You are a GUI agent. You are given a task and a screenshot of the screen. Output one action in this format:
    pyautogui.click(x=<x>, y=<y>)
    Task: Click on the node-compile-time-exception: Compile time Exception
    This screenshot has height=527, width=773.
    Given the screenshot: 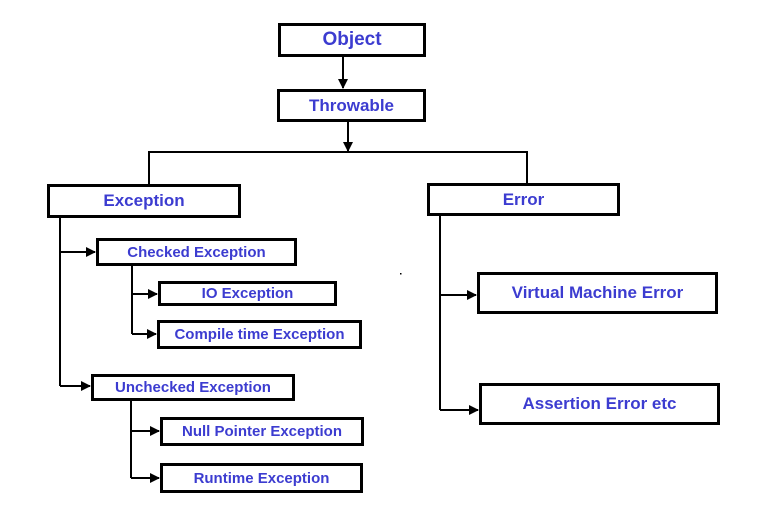 What is the action you would take?
    pyautogui.click(x=259, y=334)
    